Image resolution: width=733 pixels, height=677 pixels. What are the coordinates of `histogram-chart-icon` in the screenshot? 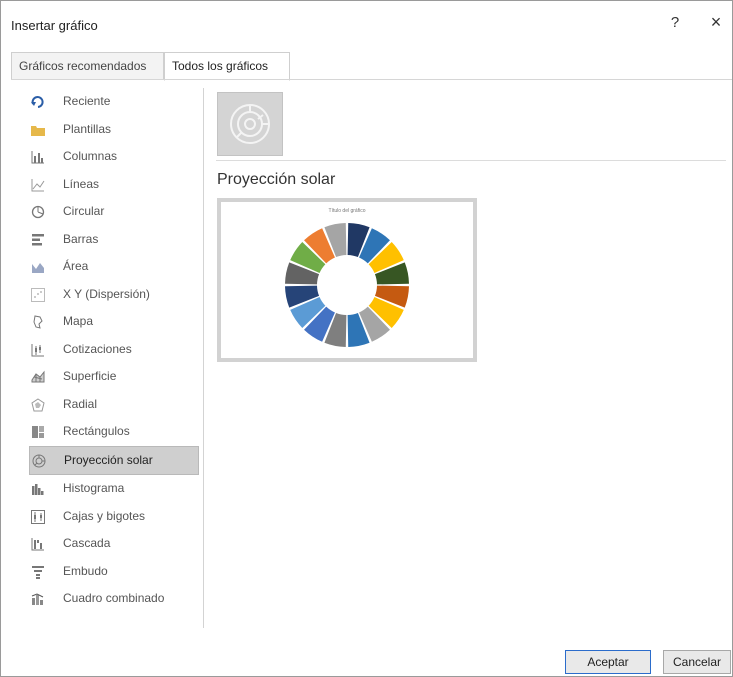 It's located at (38, 489).